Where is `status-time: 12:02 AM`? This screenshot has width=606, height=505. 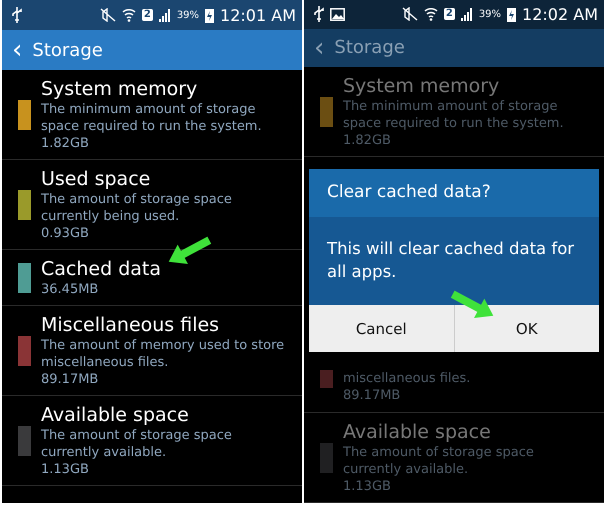
status-time: 12:02 AM is located at coordinates (560, 14).